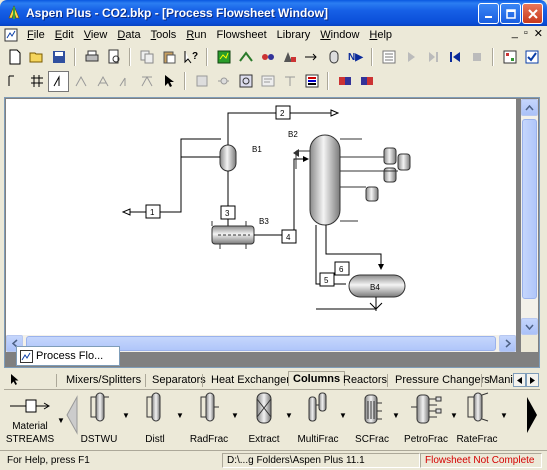  Describe the element at coordinates (245, 57) in the screenshot. I see `setup-button` at that location.